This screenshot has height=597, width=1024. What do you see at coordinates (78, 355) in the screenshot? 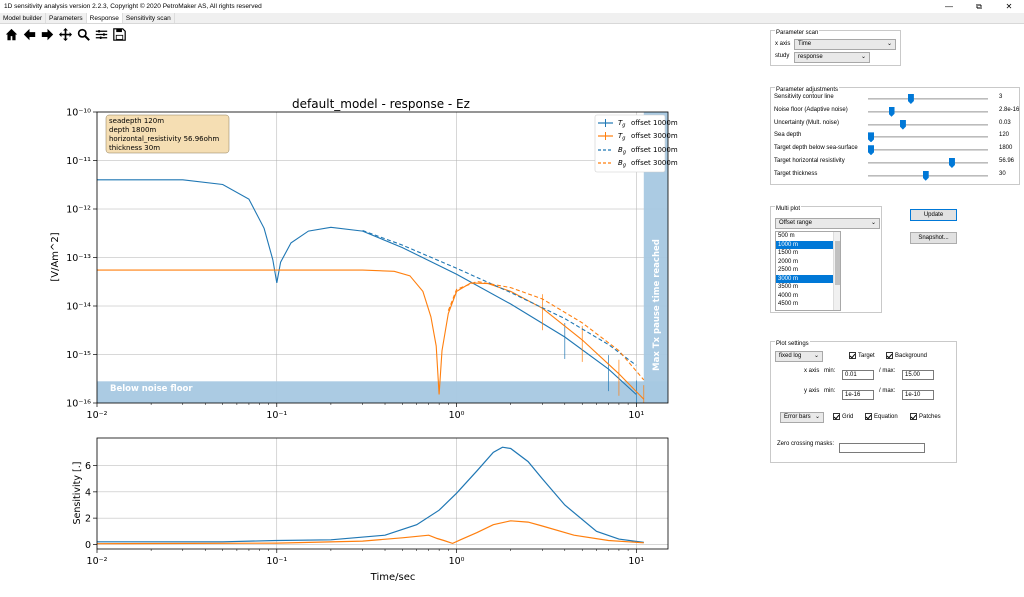
I see `y-tick-label: 10⁻¹⁵` at bounding box center [78, 355].